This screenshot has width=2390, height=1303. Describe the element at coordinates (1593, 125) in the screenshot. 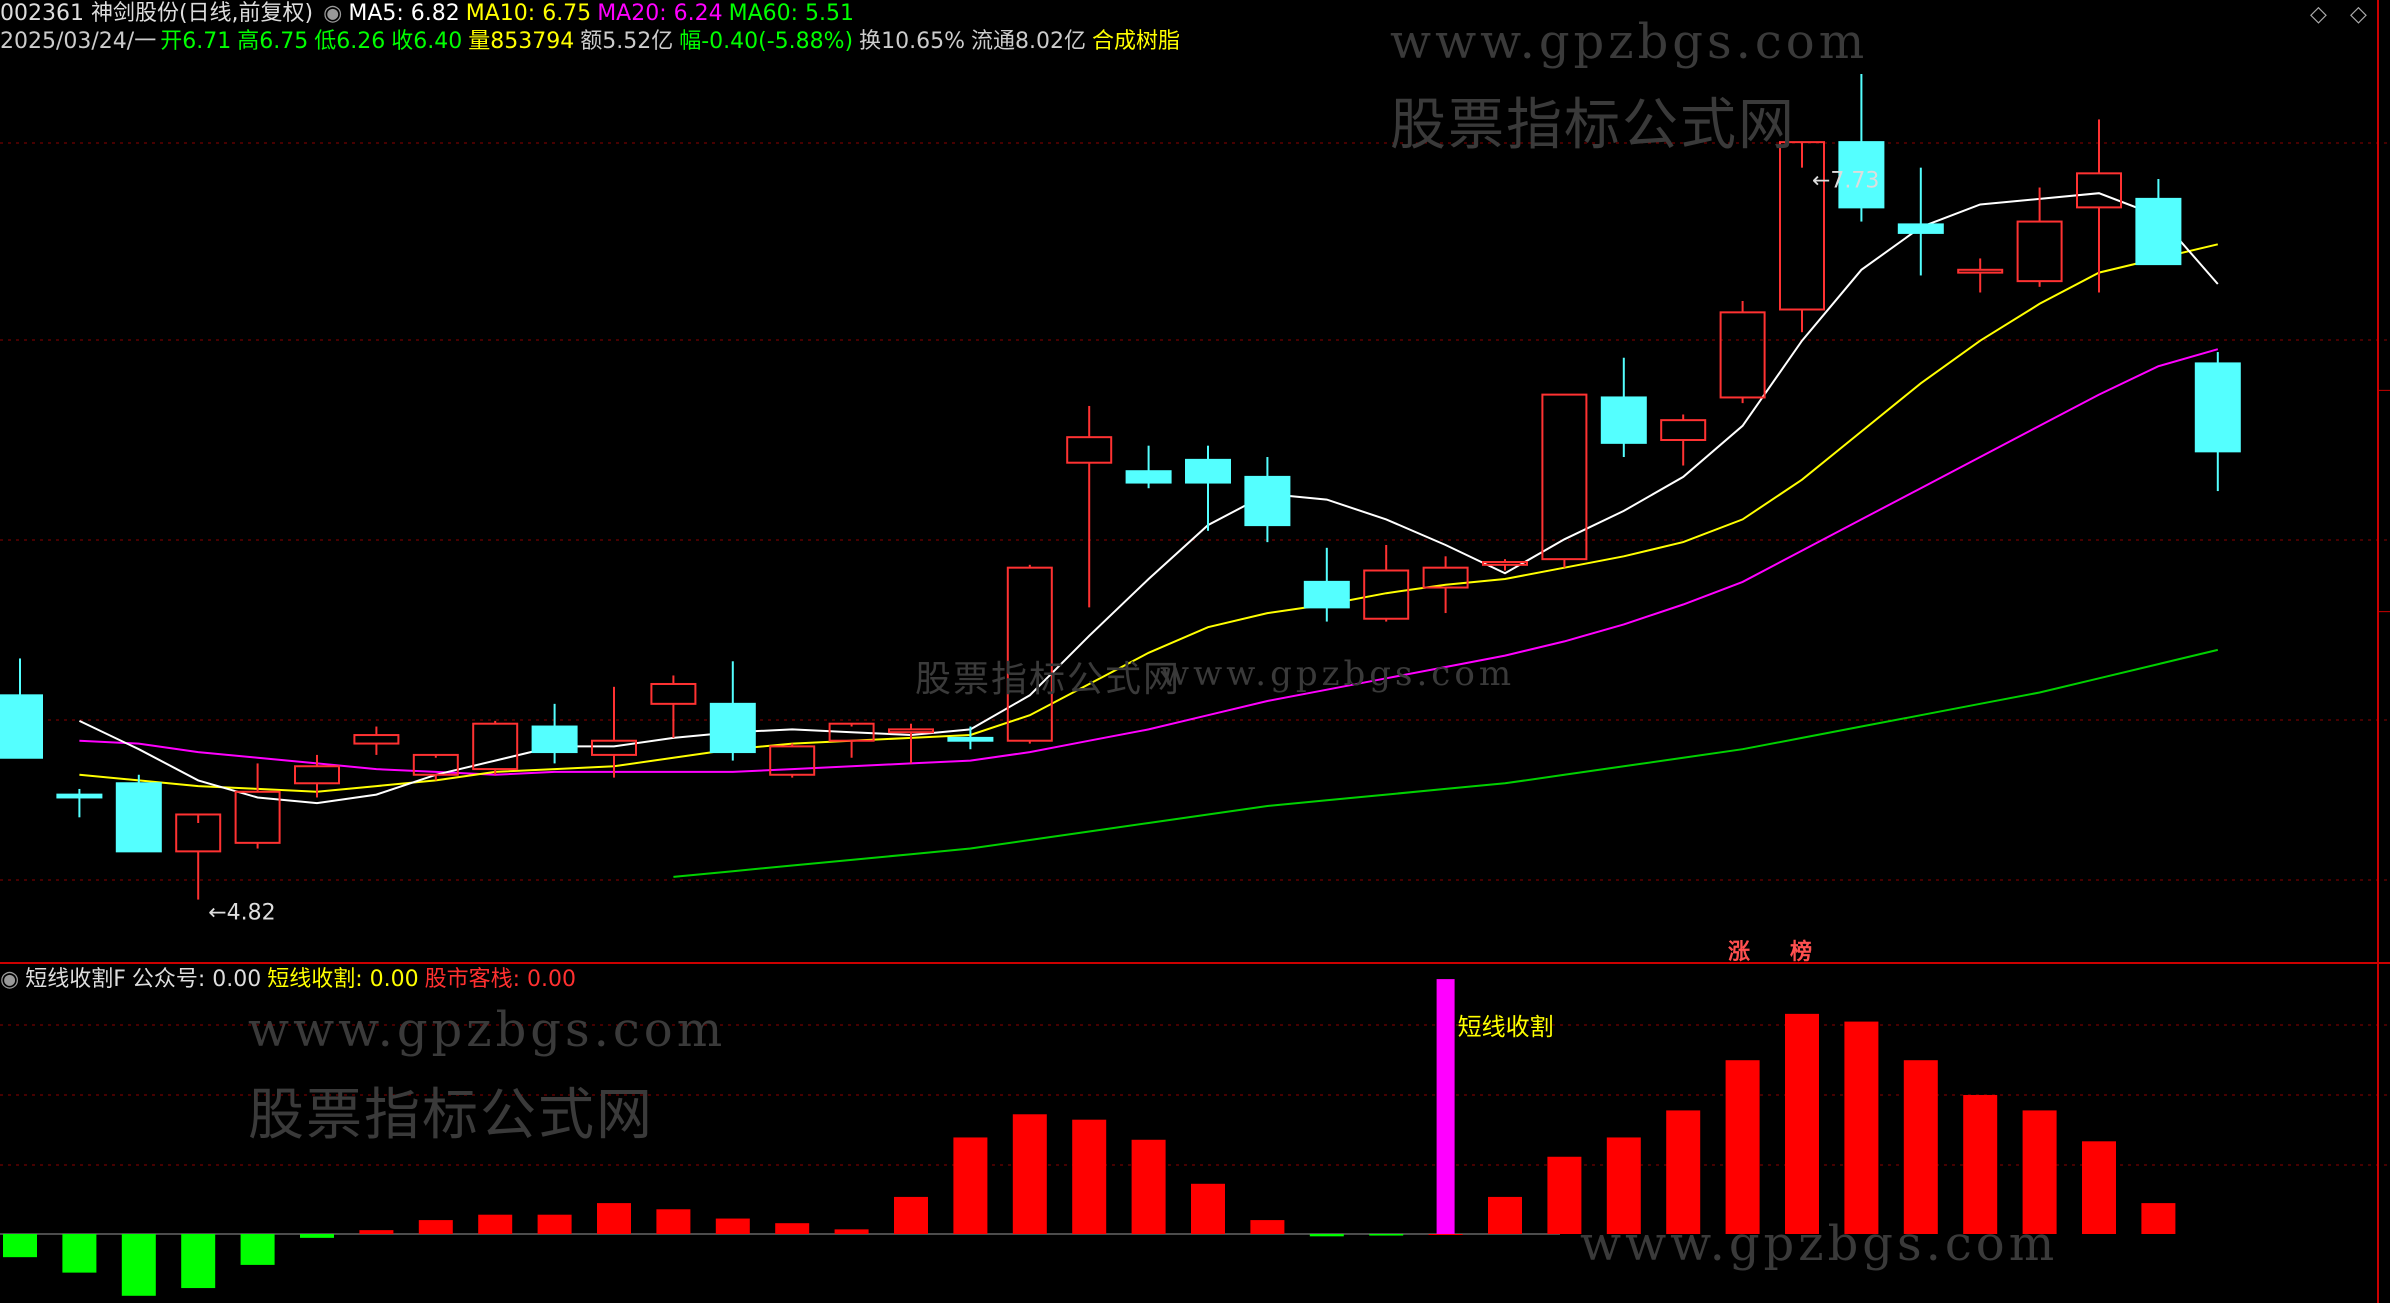

I see `watermark-cn: 股票指标公式网` at that location.